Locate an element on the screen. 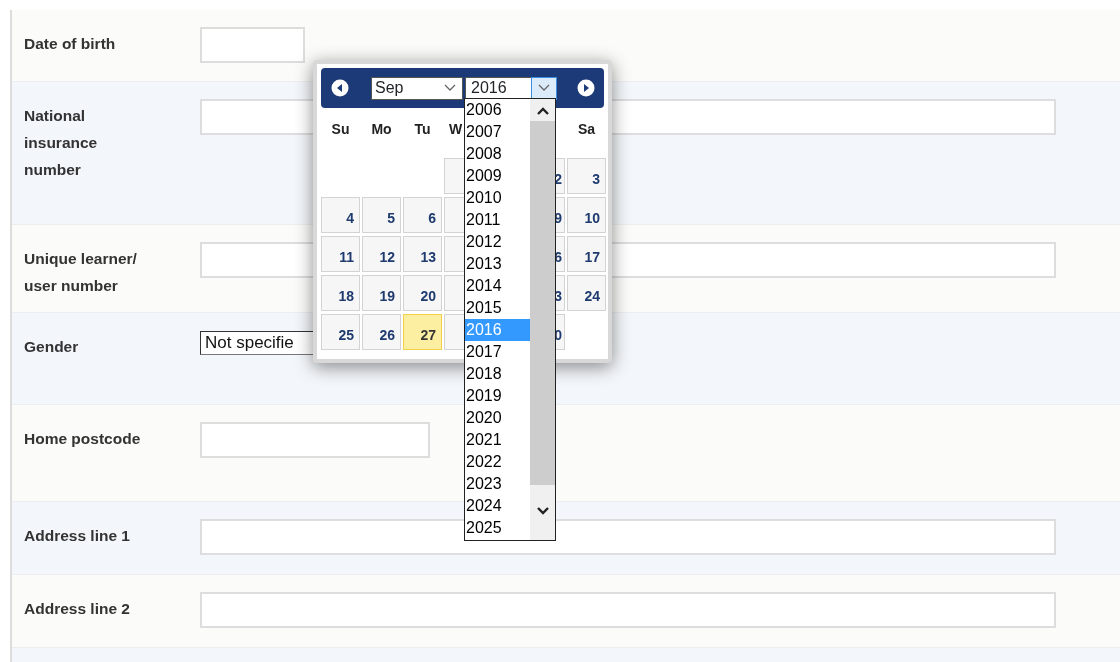  day-cell: 20 is located at coordinates (422, 293).